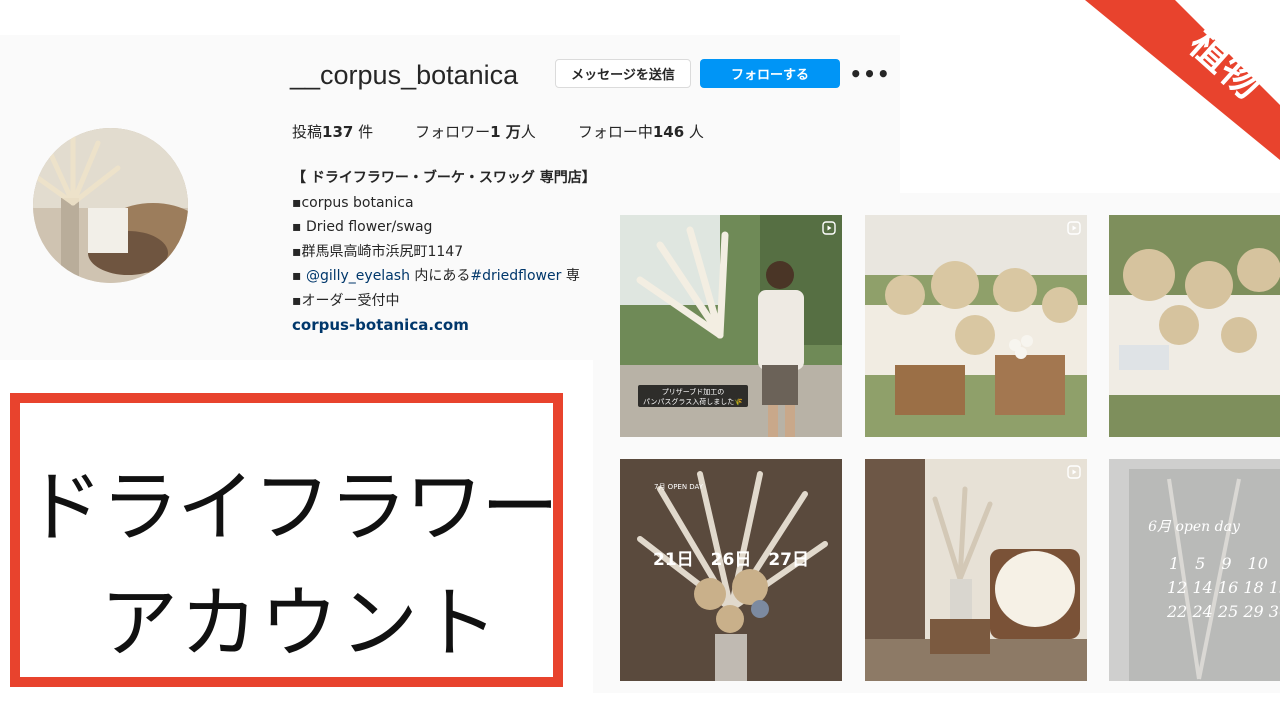 The width and height of the screenshot is (1280, 720). I want to click on posts-count: 投稿137 件, so click(333, 132).